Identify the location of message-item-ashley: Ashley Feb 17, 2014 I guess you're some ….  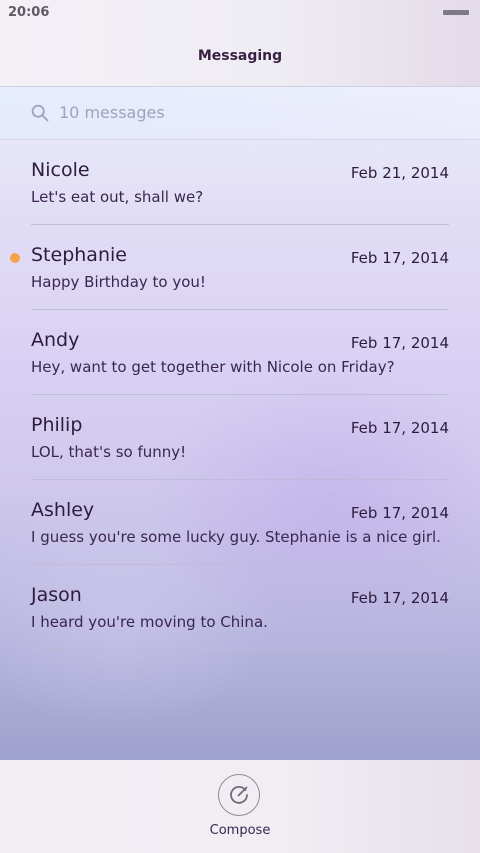
(240, 522).